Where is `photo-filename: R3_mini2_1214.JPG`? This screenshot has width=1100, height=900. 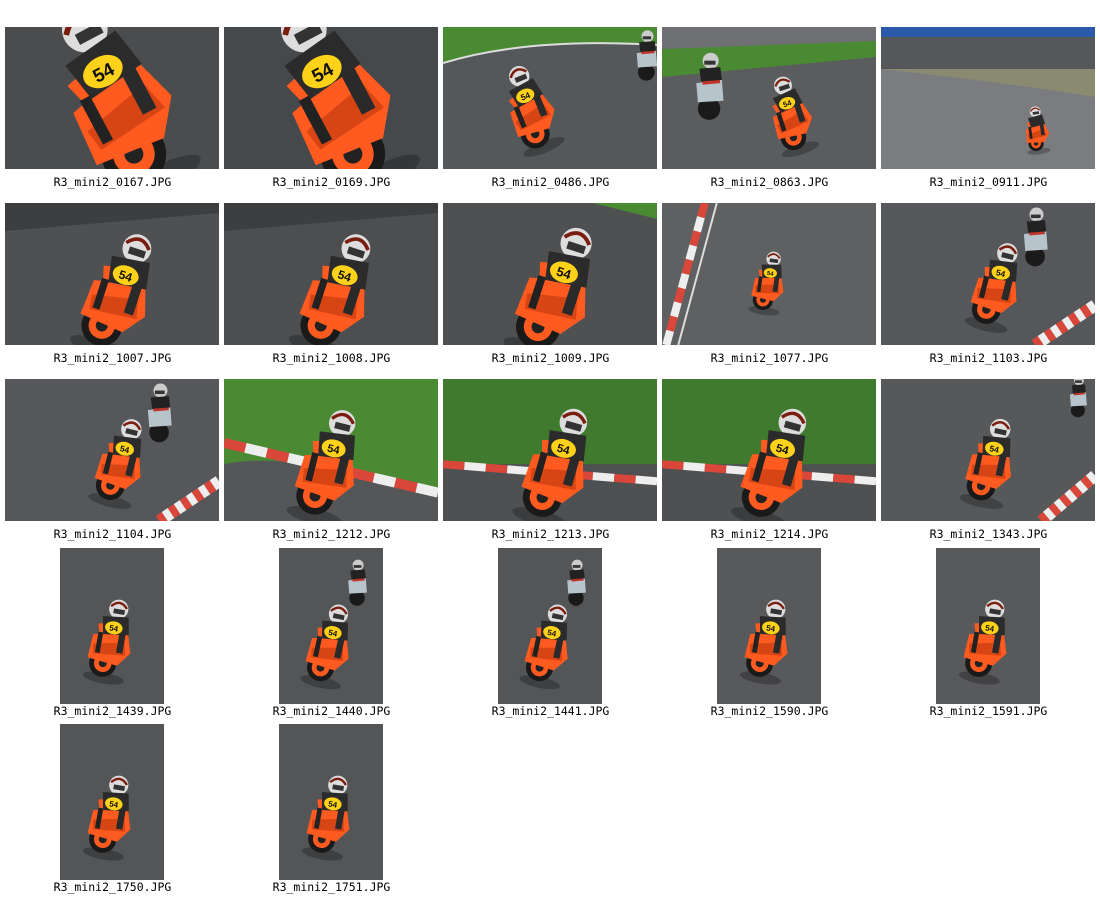
photo-filename: R3_mini2_1214.JPG is located at coordinates (769, 534).